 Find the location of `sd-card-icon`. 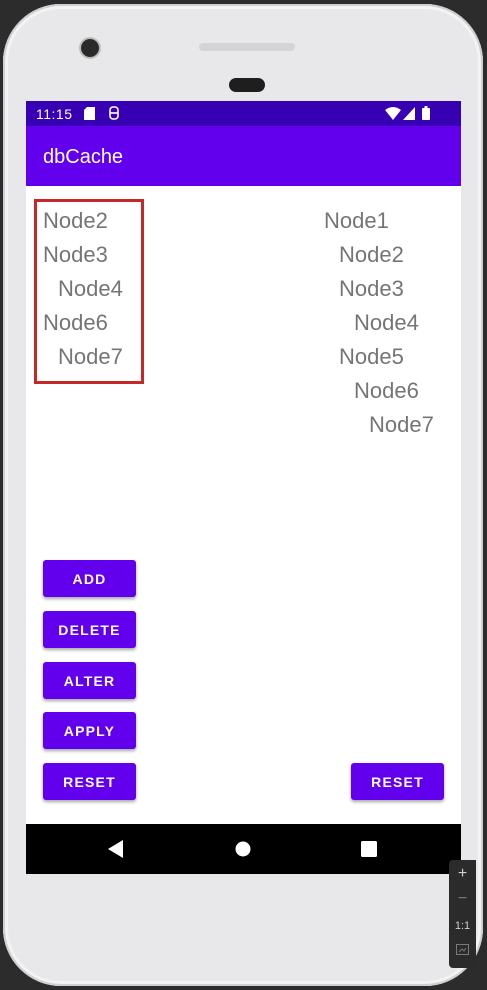

sd-card-icon is located at coordinates (89, 115).